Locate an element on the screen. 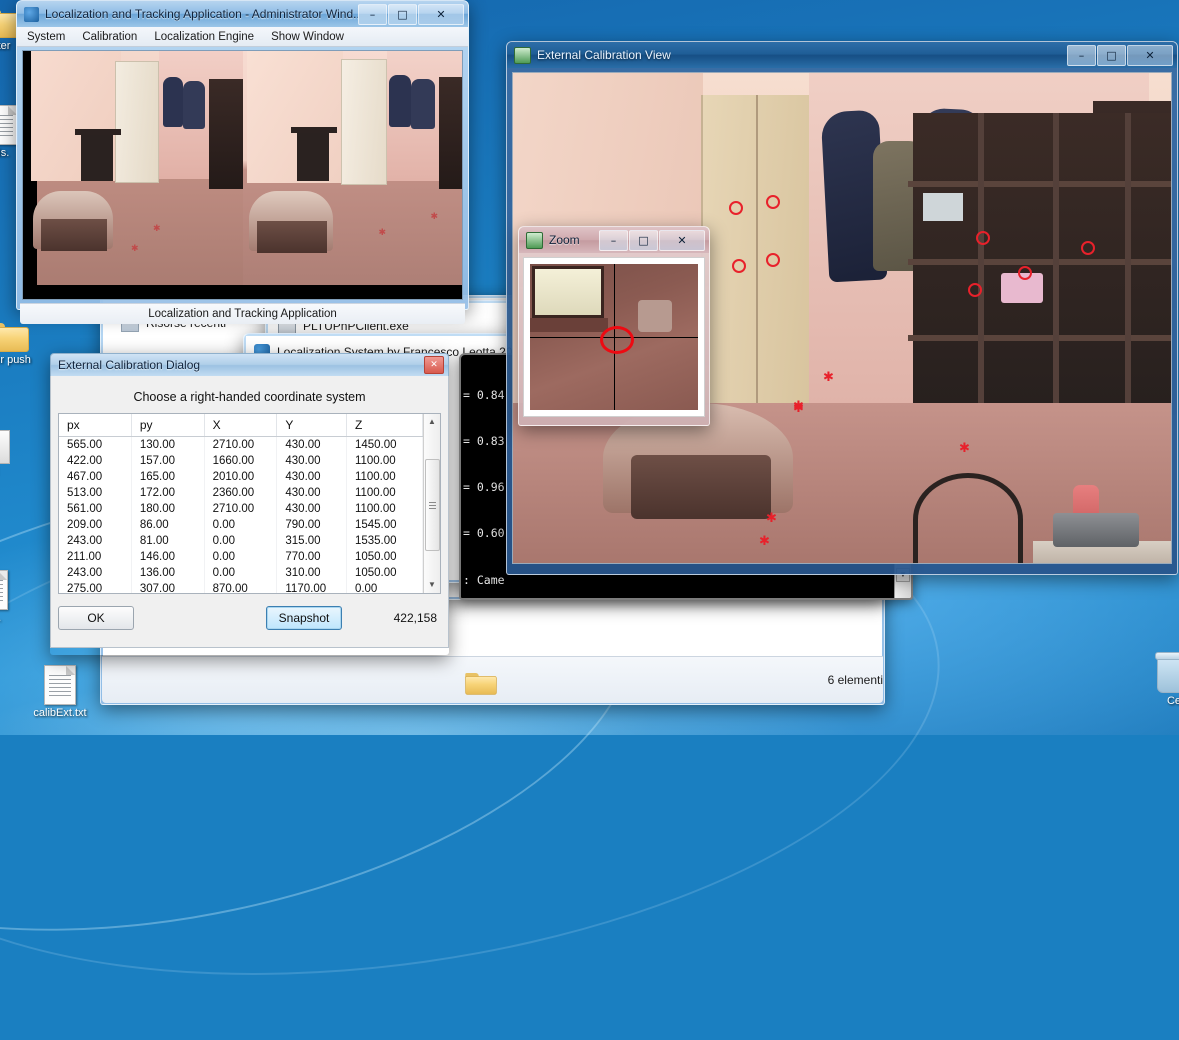 Image resolution: width=1179 pixels, height=1040 pixels. cell-x: 2360.00 is located at coordinates (241, 493).